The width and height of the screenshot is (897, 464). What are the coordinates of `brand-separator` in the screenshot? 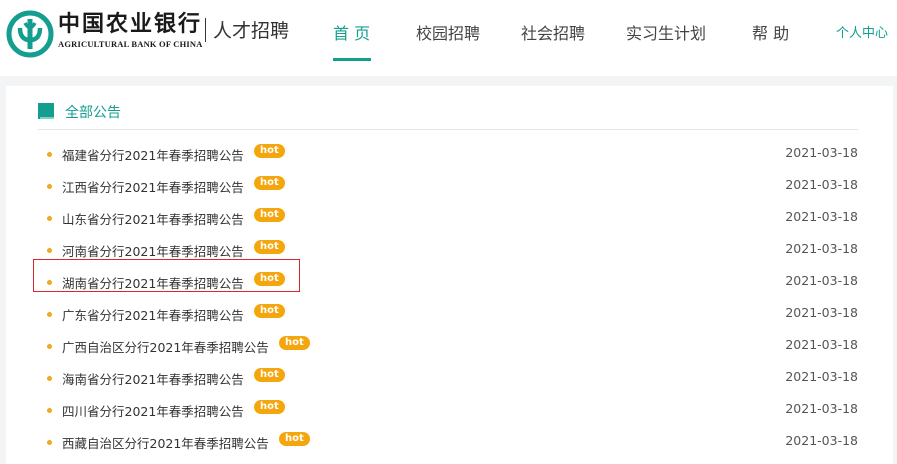 It's located at (205, 30).